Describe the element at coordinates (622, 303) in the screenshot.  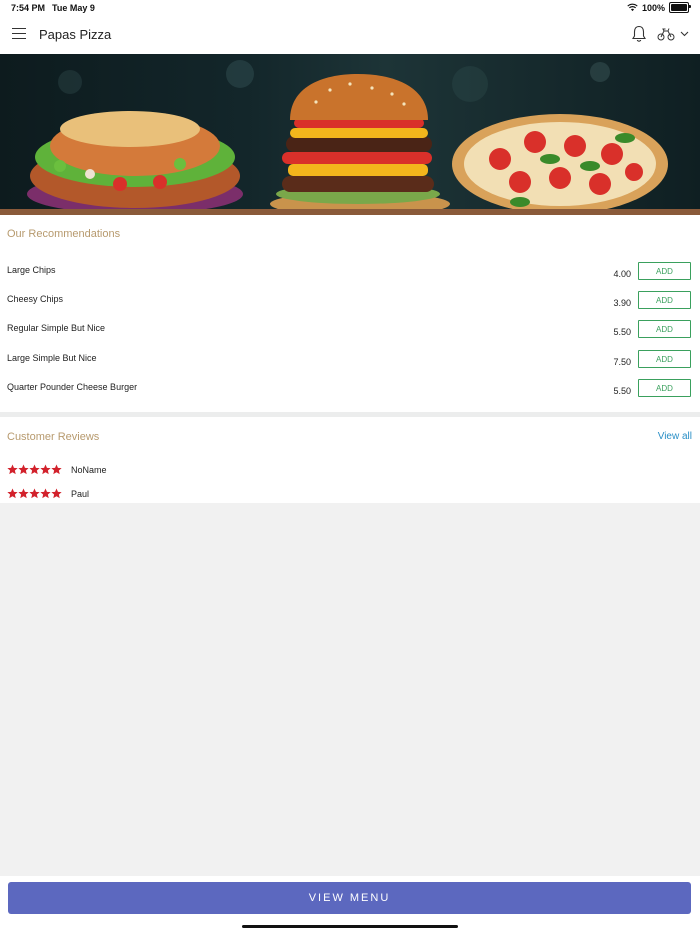
I see `item-price: 3.90` at that location.